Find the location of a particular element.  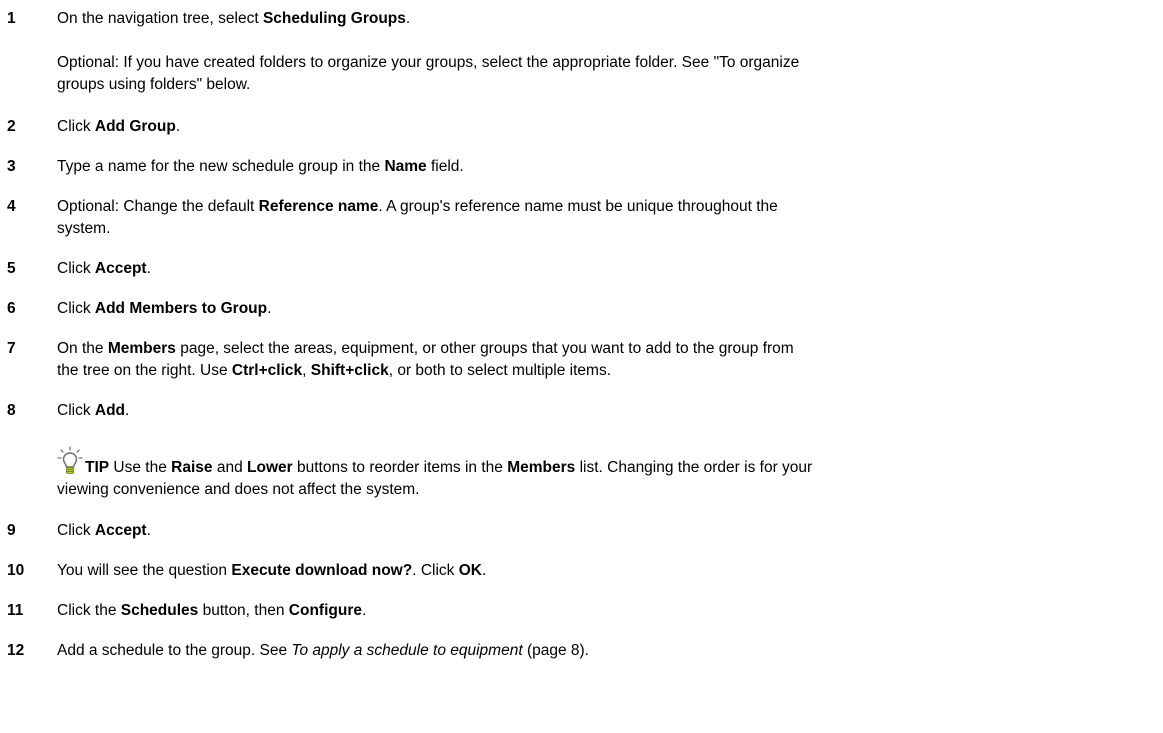

cross-reference-link: To apply a schedule to equipment is located at coordinates (406, 650).